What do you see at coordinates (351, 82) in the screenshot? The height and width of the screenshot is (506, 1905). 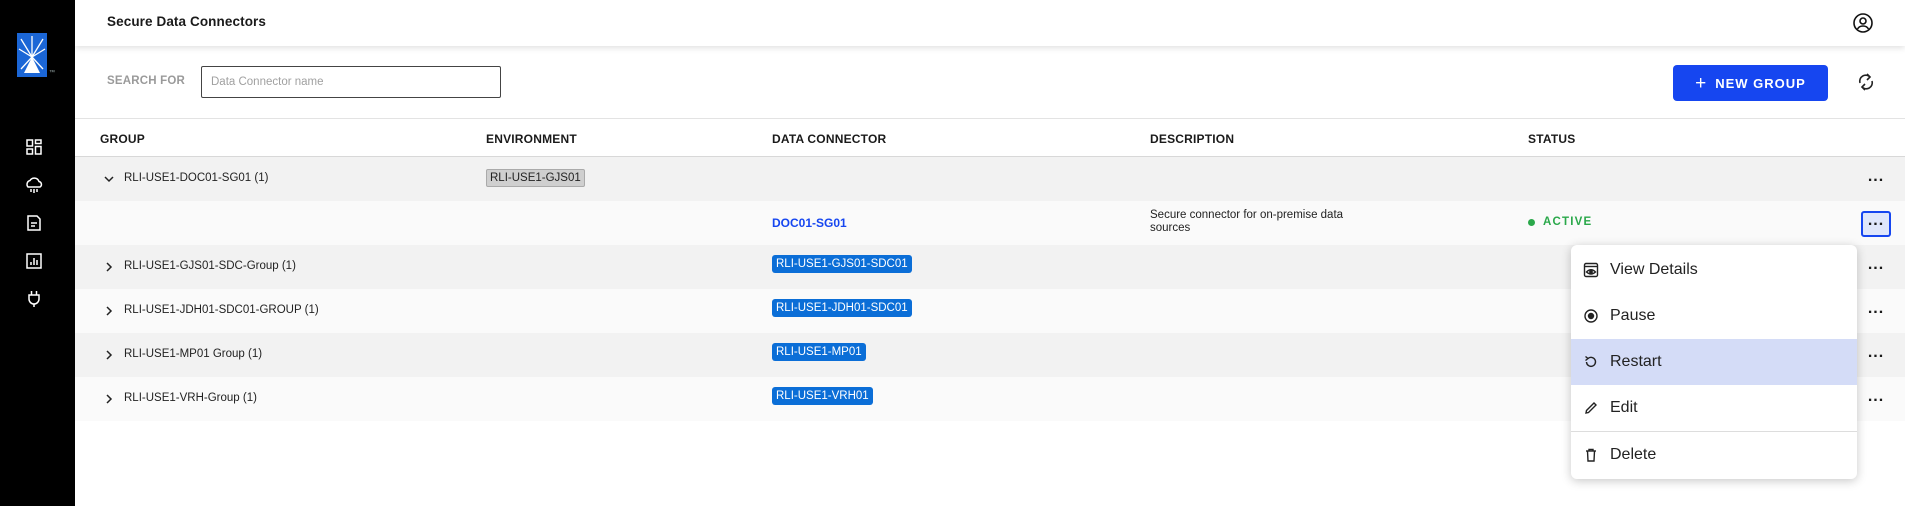 I see `search-input` at bounding box center [351, 82].